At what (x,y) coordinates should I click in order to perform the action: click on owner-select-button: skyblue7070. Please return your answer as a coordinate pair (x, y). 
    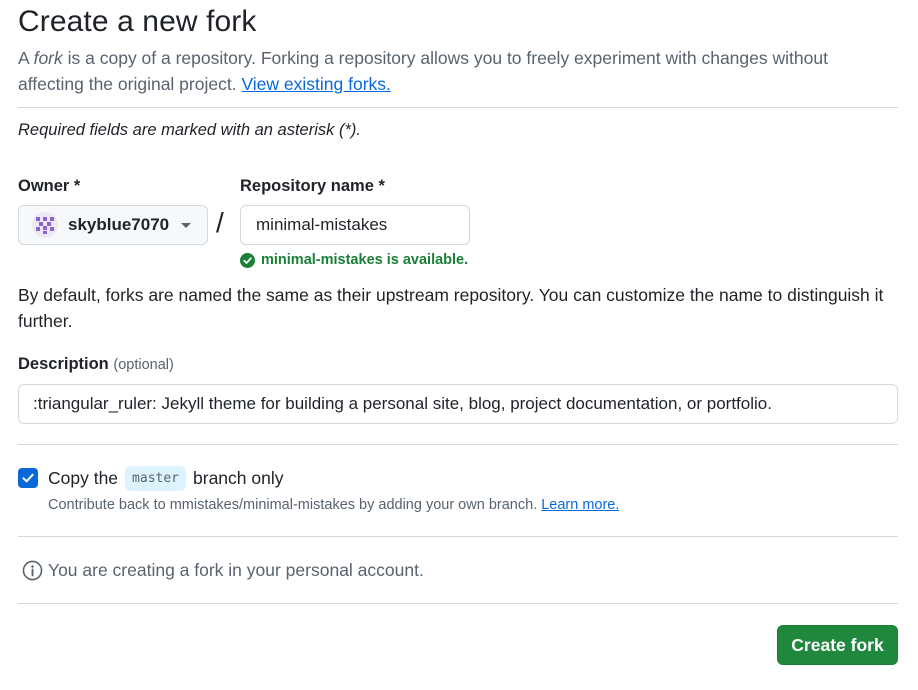
    Looking at the image, I should click on (113, 225).